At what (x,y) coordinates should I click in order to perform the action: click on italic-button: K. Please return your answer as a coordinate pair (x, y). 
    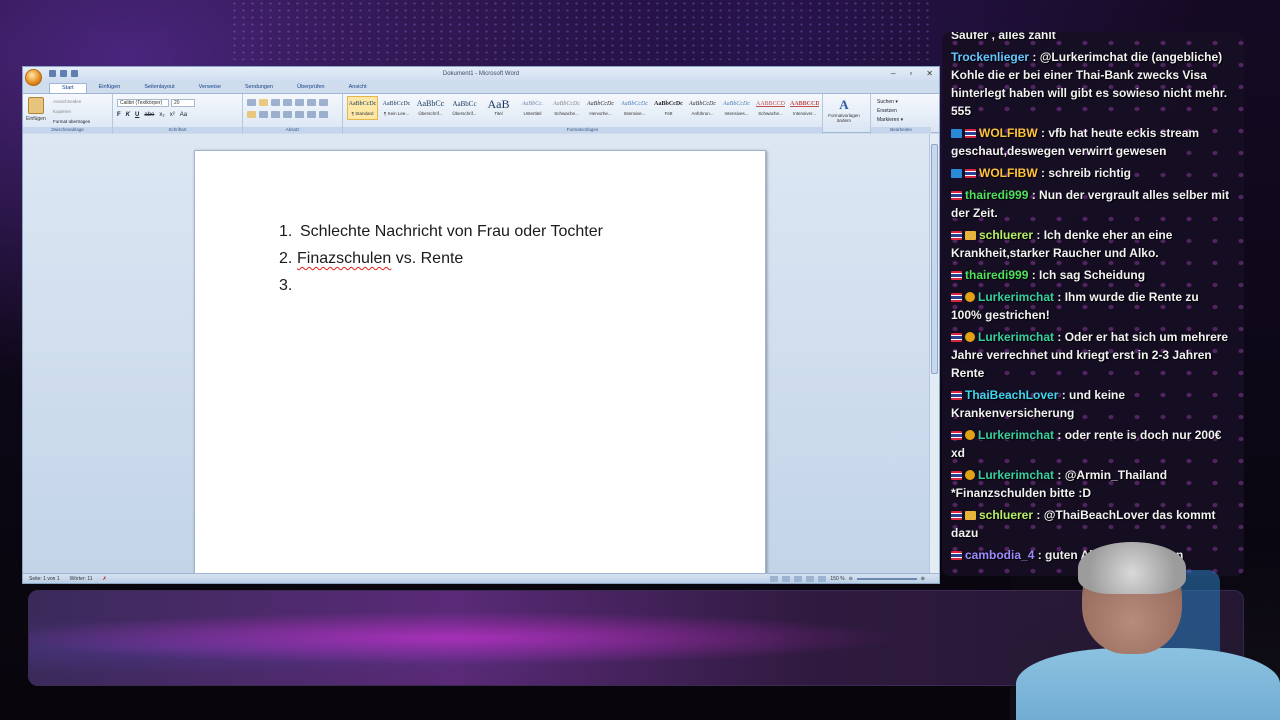
    Looking at the image, I should click on (128, 115).